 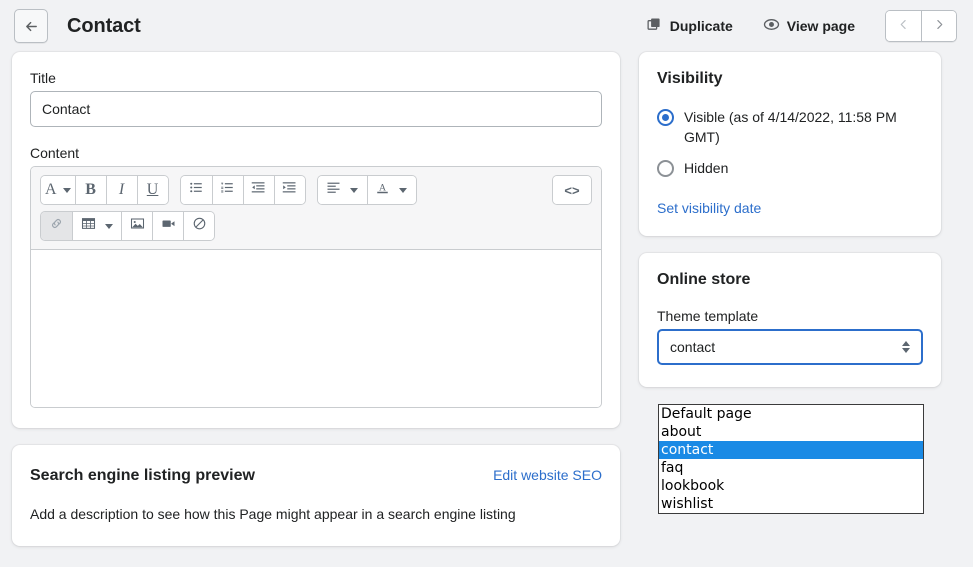 What do you see at coordinates (790, 320) in the screenshot?
I see `online-store-card: Online store Theme template contact` at bounding box center [790, 320].